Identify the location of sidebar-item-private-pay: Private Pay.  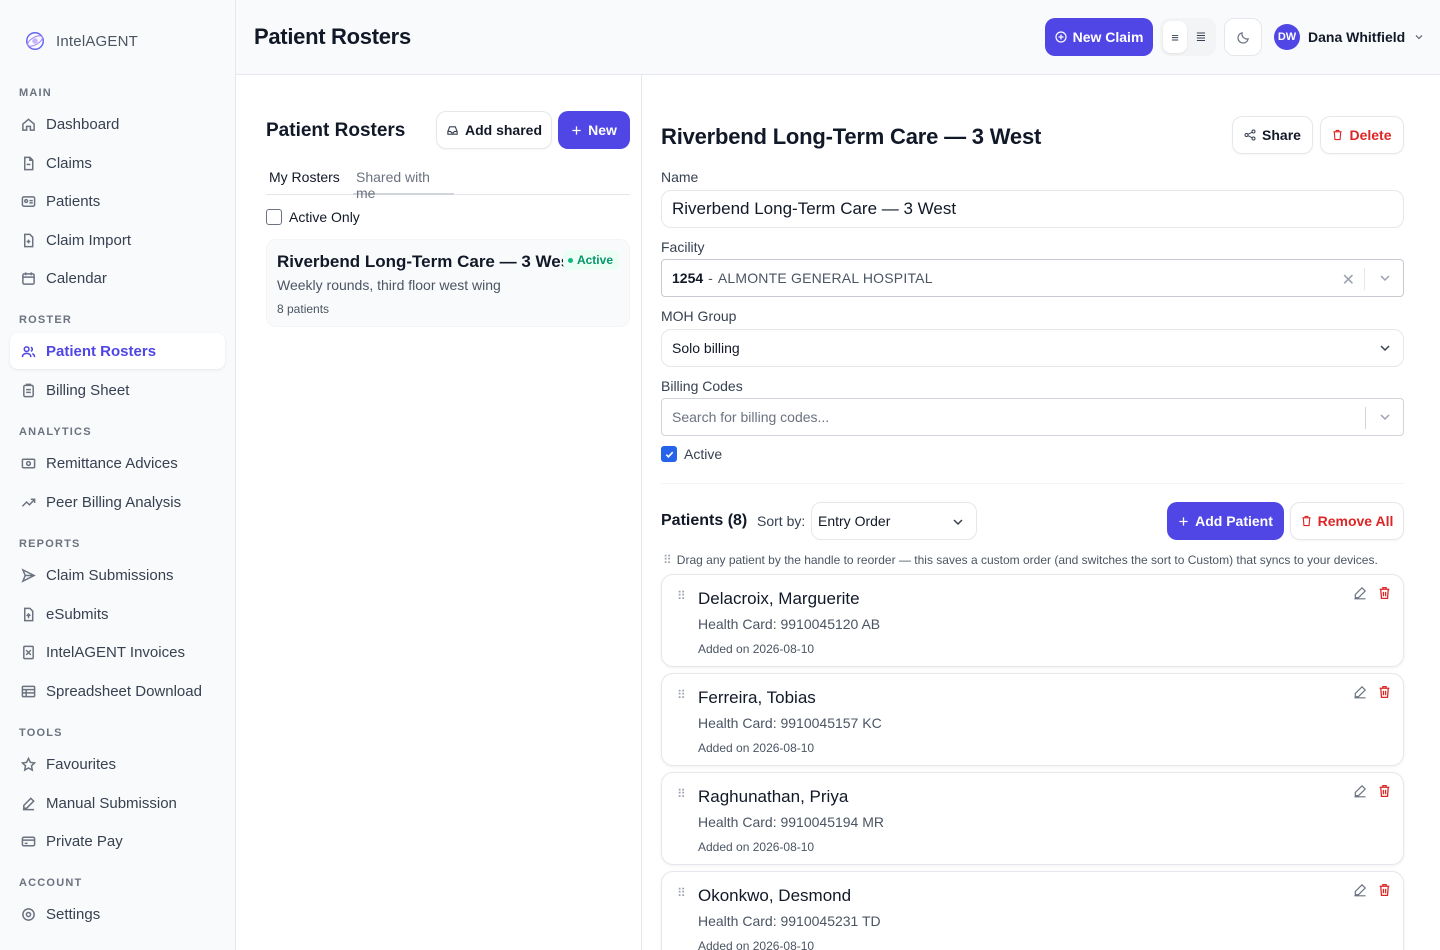
(117, 841).